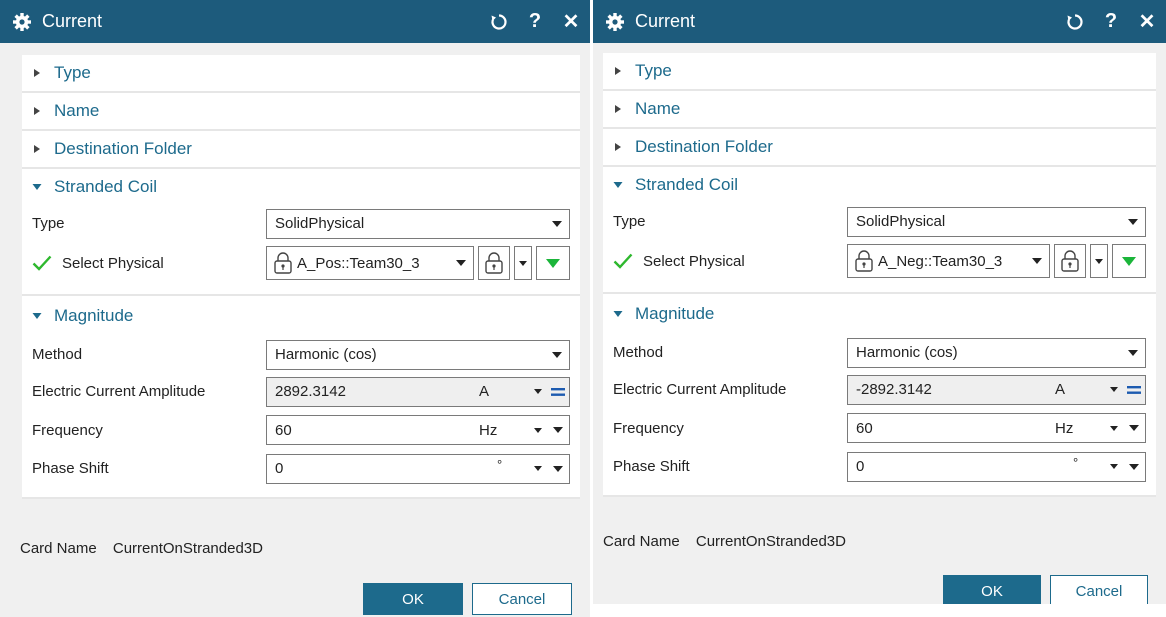  I want to click on amplitude-unit: A, so click(1060, 389).